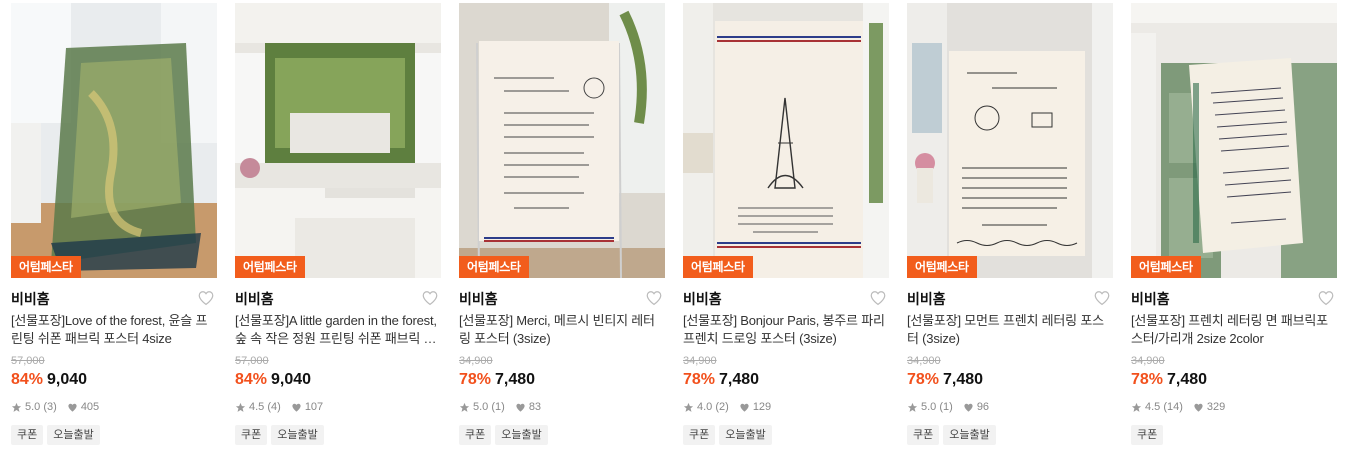  I want to click on moment-lettering-poster-image, so click(1010, 140).